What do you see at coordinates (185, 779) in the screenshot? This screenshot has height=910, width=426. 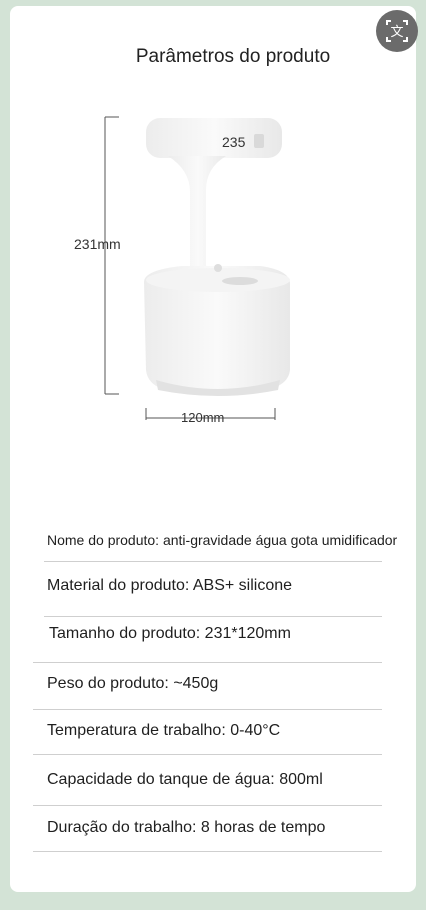 I see `spec-tank-capacity: Capacidade do tanque de água: 800ml` at bounding box center [185, 779].